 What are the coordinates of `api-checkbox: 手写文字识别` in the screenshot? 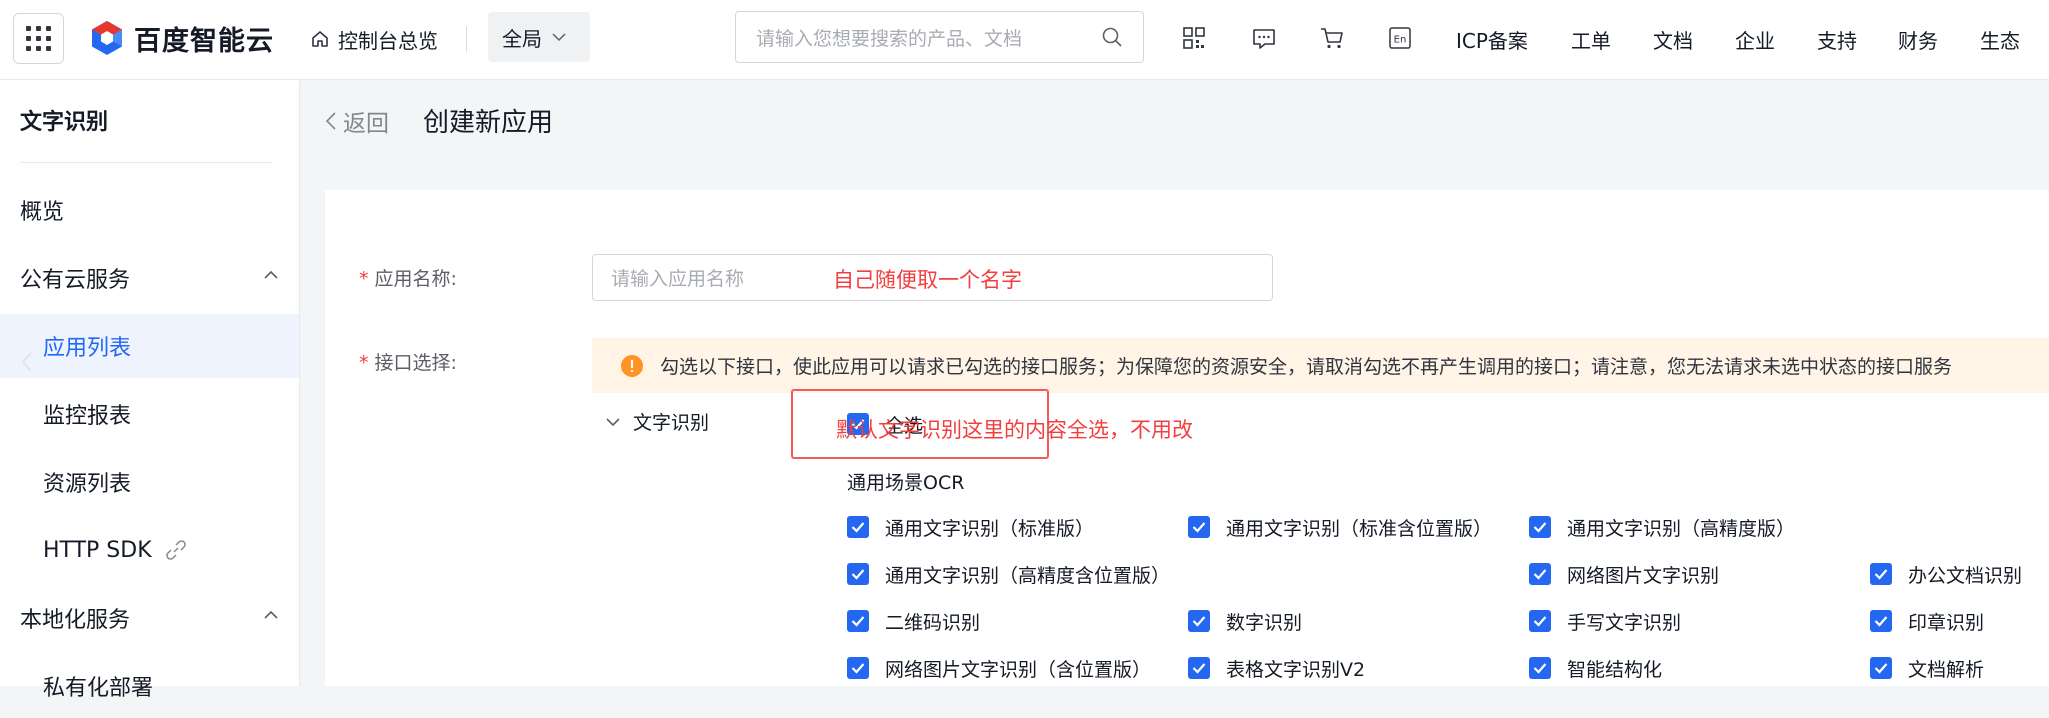 It's located at (1605, 621).